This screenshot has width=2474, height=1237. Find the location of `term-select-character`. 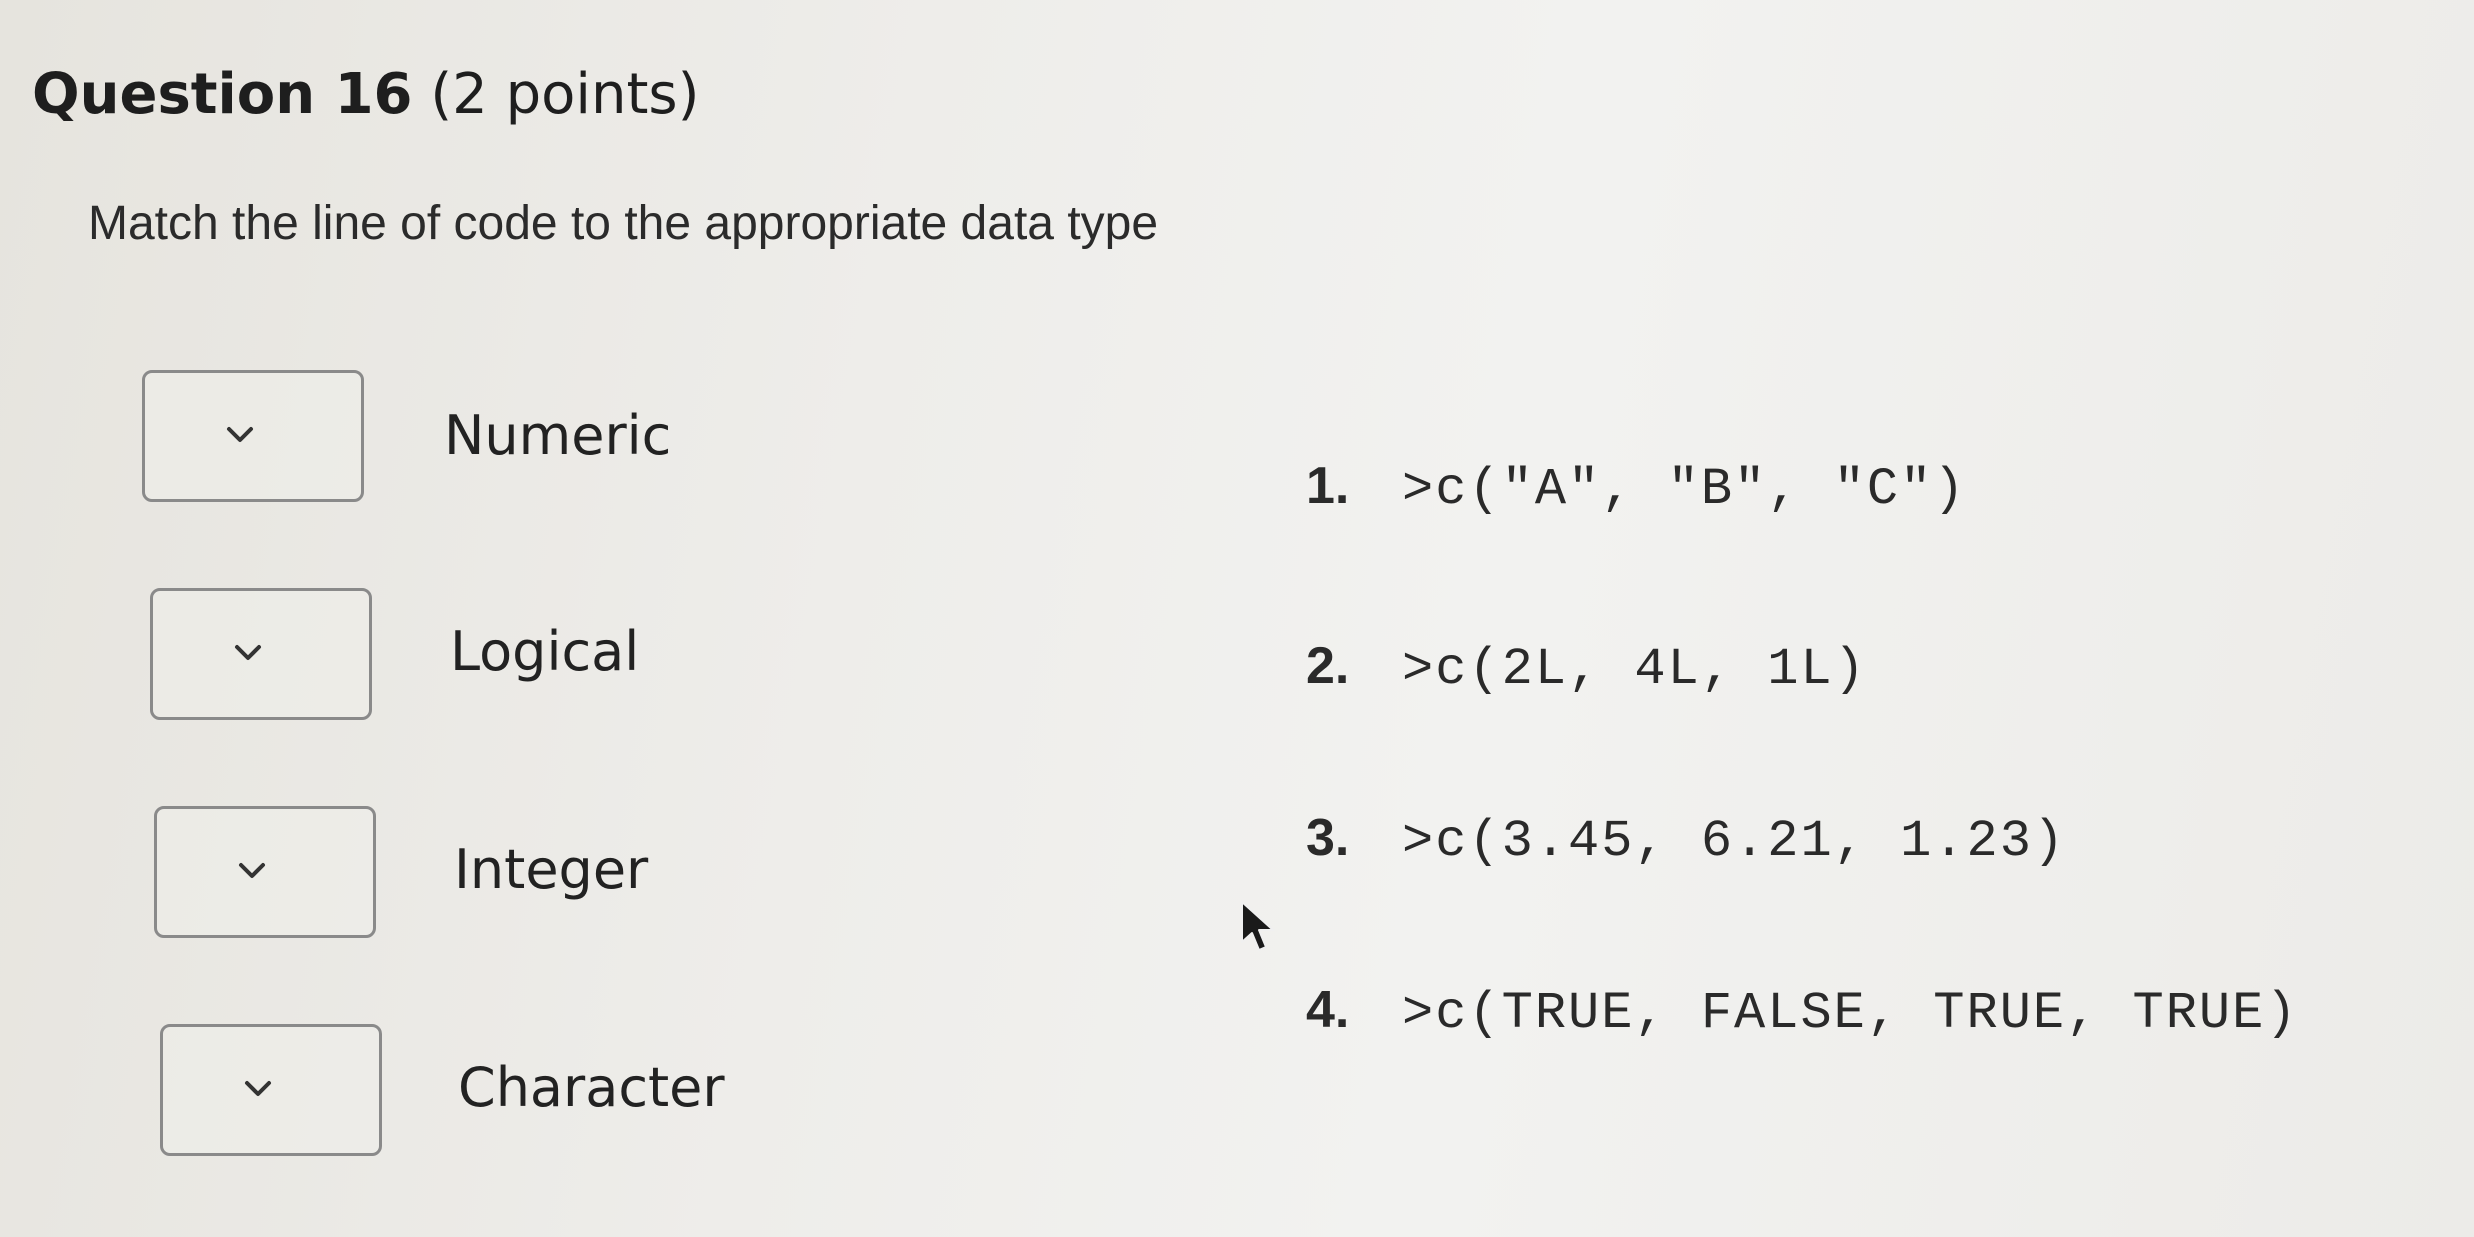

term-select-character is located at coordinates (271, 1090).